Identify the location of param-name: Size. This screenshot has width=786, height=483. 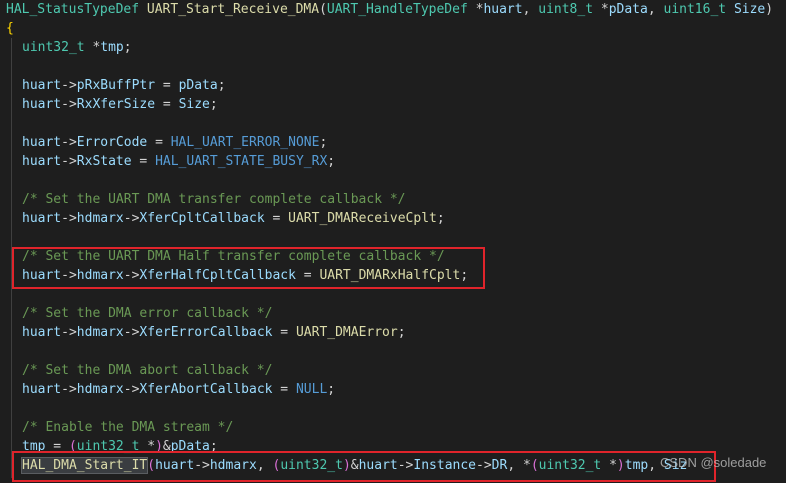
(749, 9).